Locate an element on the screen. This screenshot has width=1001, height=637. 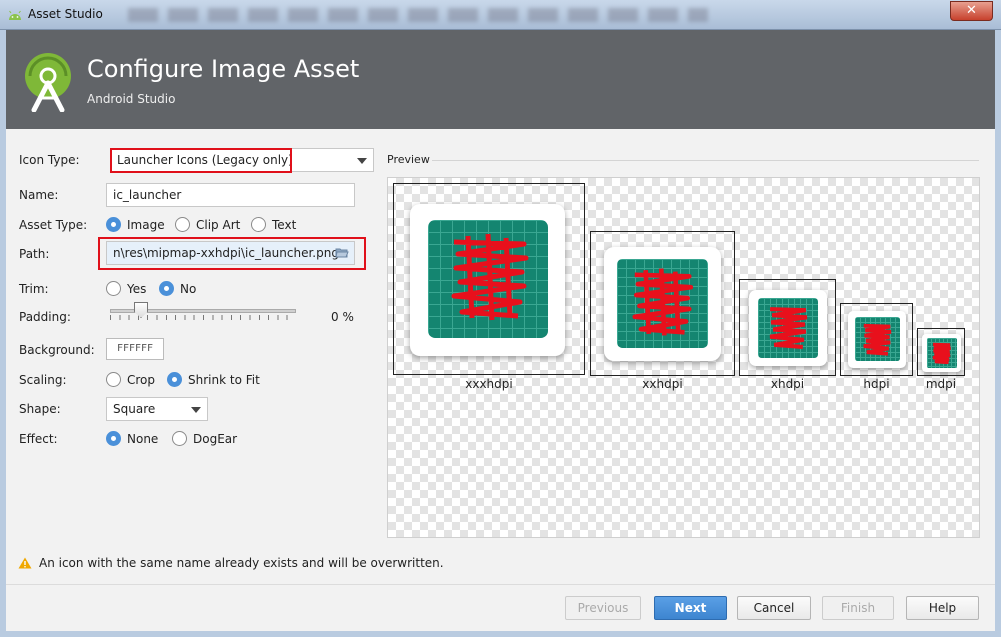
window-title-bar: Asset Studio ✕ is located at coordinates (500, 15).